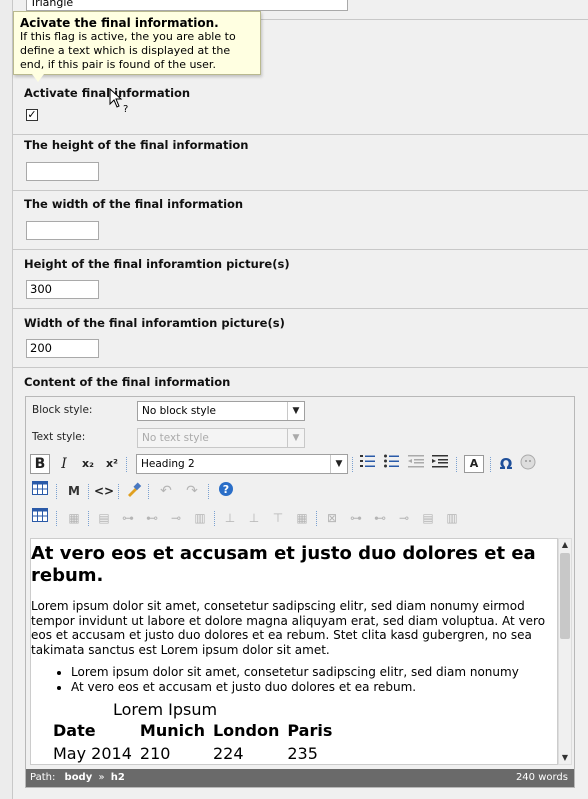  Describe the element at coordinates (368, 464) in the screenshot. I see `ordered-list-icon` at that location.